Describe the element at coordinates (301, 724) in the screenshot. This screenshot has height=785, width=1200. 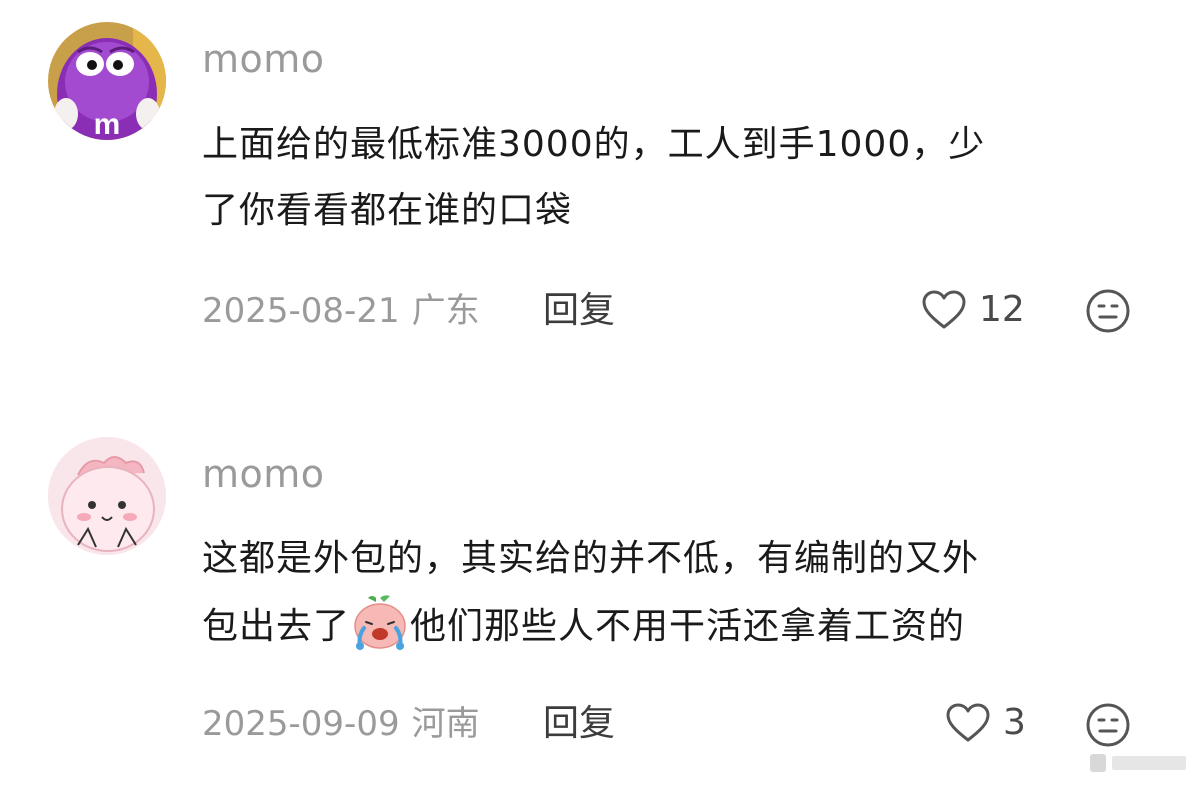
I see `comment-date: 2025-09-09` at that location.